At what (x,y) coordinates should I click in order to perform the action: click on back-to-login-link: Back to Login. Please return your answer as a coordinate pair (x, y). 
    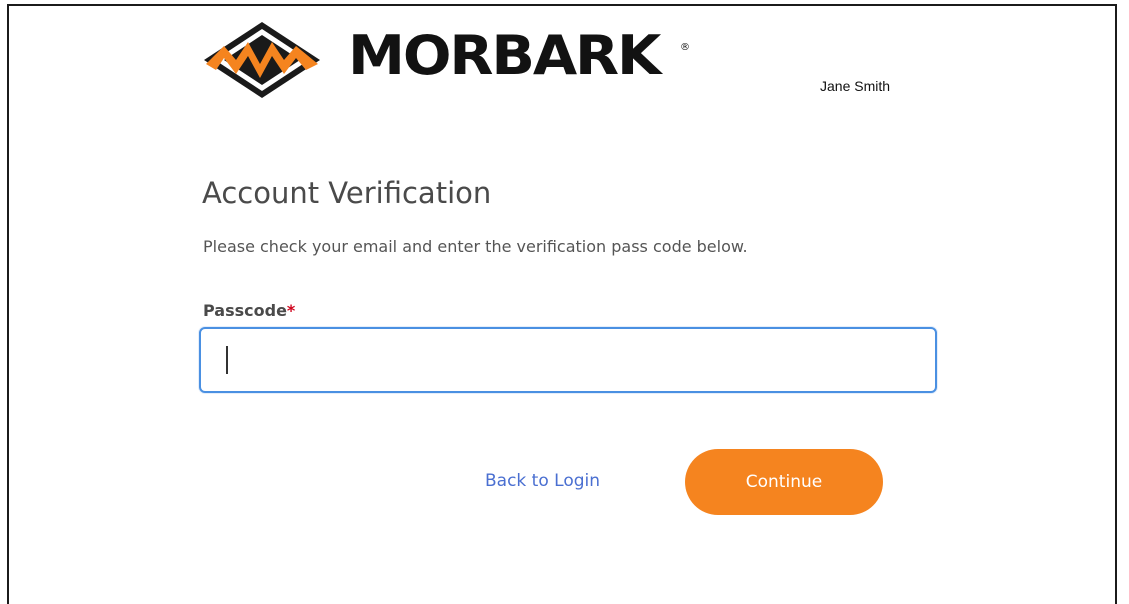
    Looking at the image, I should click on (542, 481).